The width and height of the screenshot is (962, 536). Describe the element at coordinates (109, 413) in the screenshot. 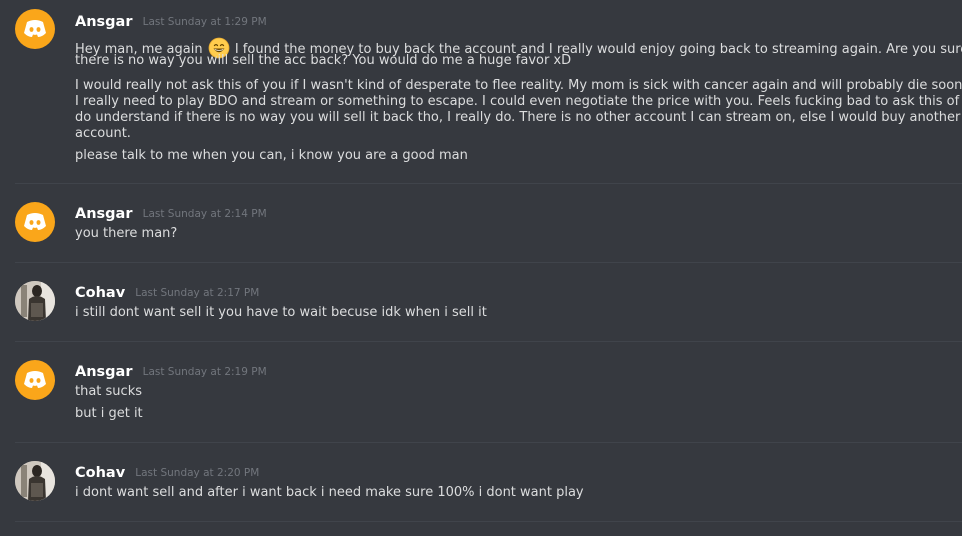

I see `message-line: but i get it` at that location.